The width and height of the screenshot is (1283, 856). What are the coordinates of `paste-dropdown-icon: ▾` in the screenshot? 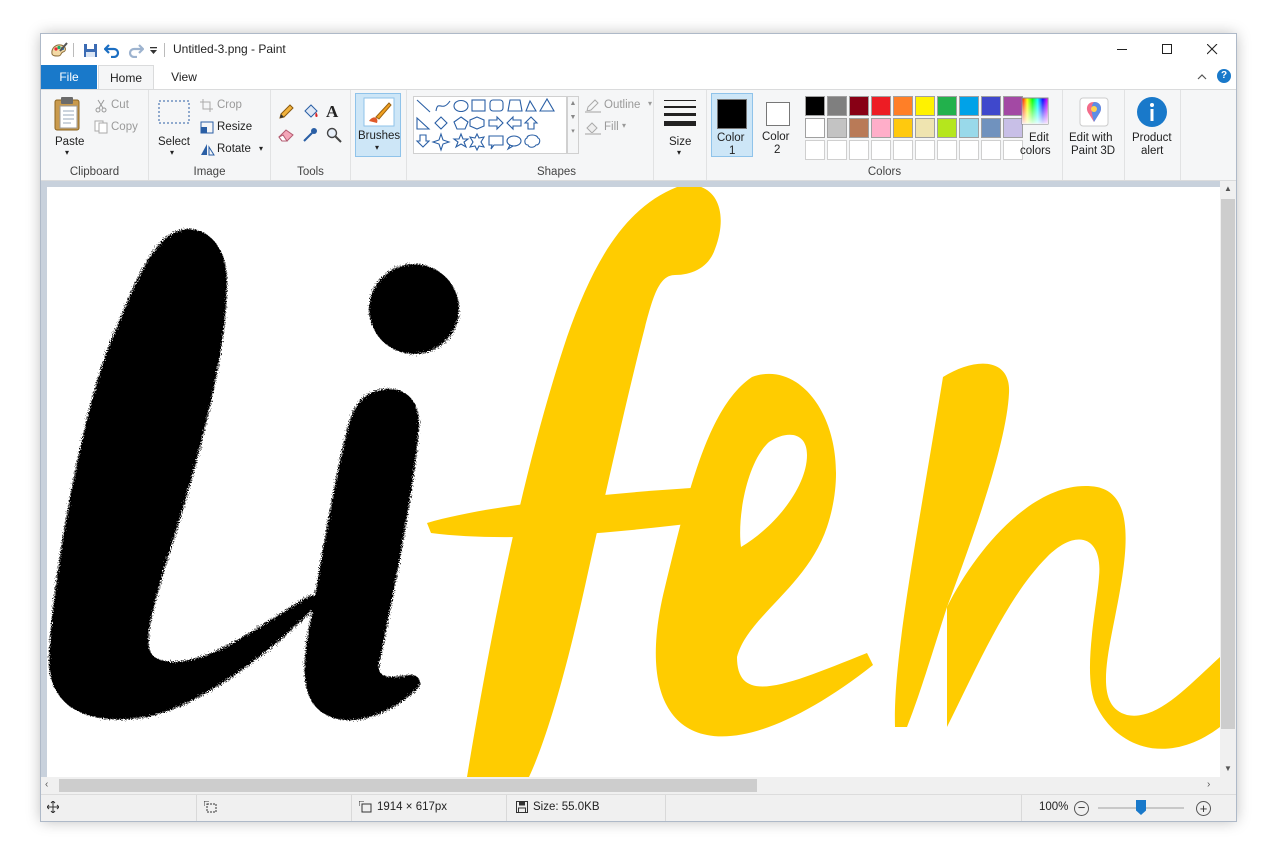 It's located at (67, 152).